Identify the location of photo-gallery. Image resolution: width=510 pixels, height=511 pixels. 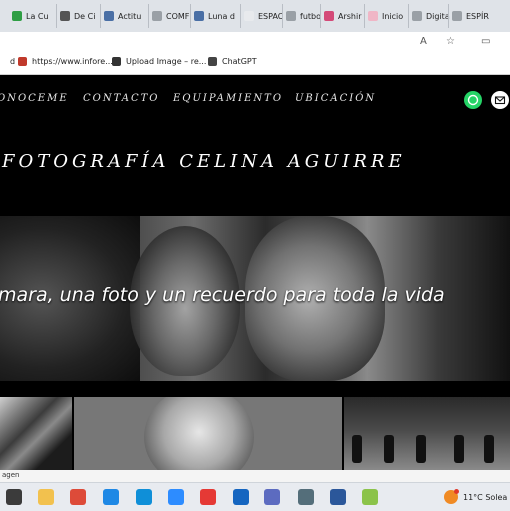
(255, 433).